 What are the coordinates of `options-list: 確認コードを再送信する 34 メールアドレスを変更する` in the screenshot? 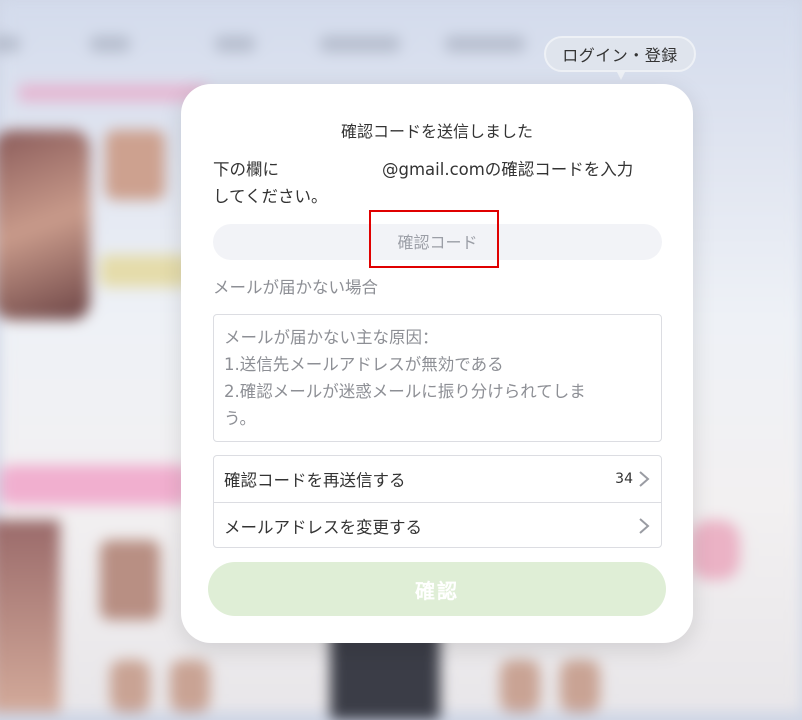 It's located at (437, 501).